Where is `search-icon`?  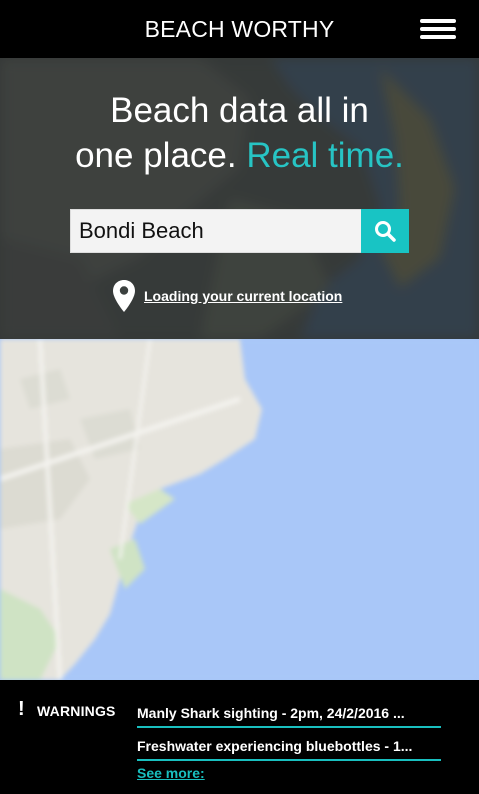
search-icon is located at coordinates (385, 231).